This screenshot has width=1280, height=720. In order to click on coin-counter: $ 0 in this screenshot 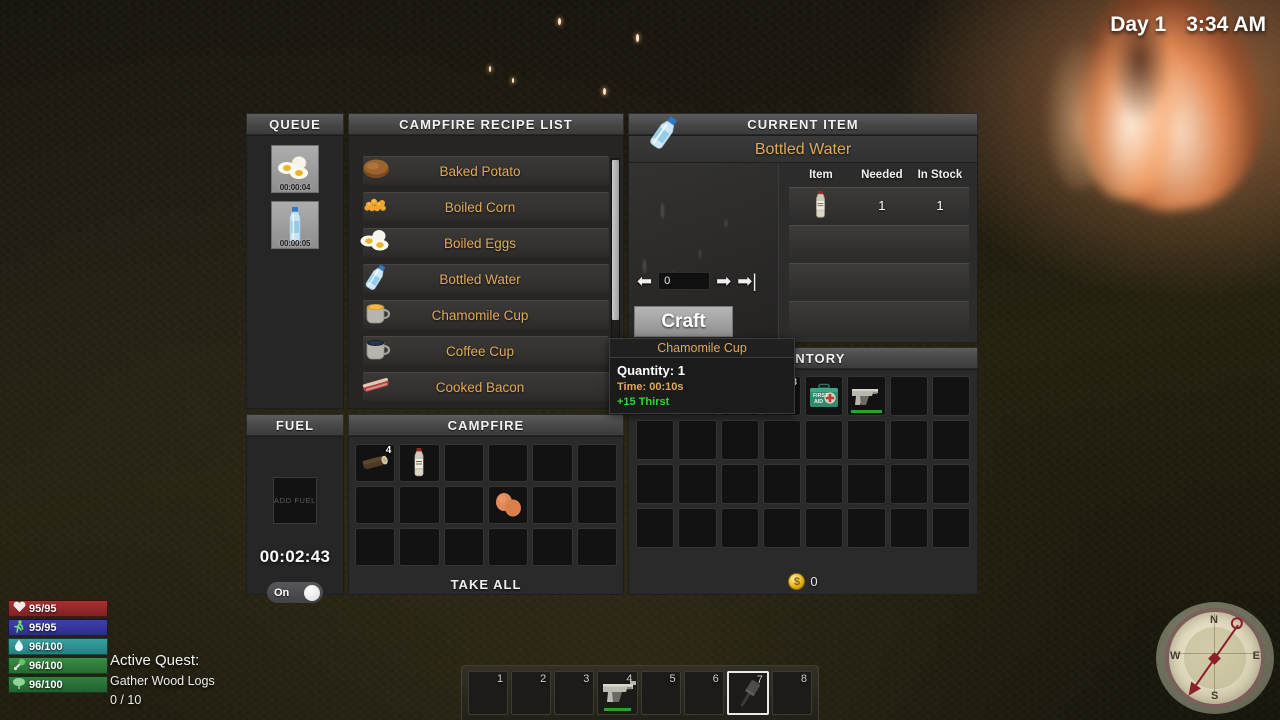, I will do `click(803, 581)`.